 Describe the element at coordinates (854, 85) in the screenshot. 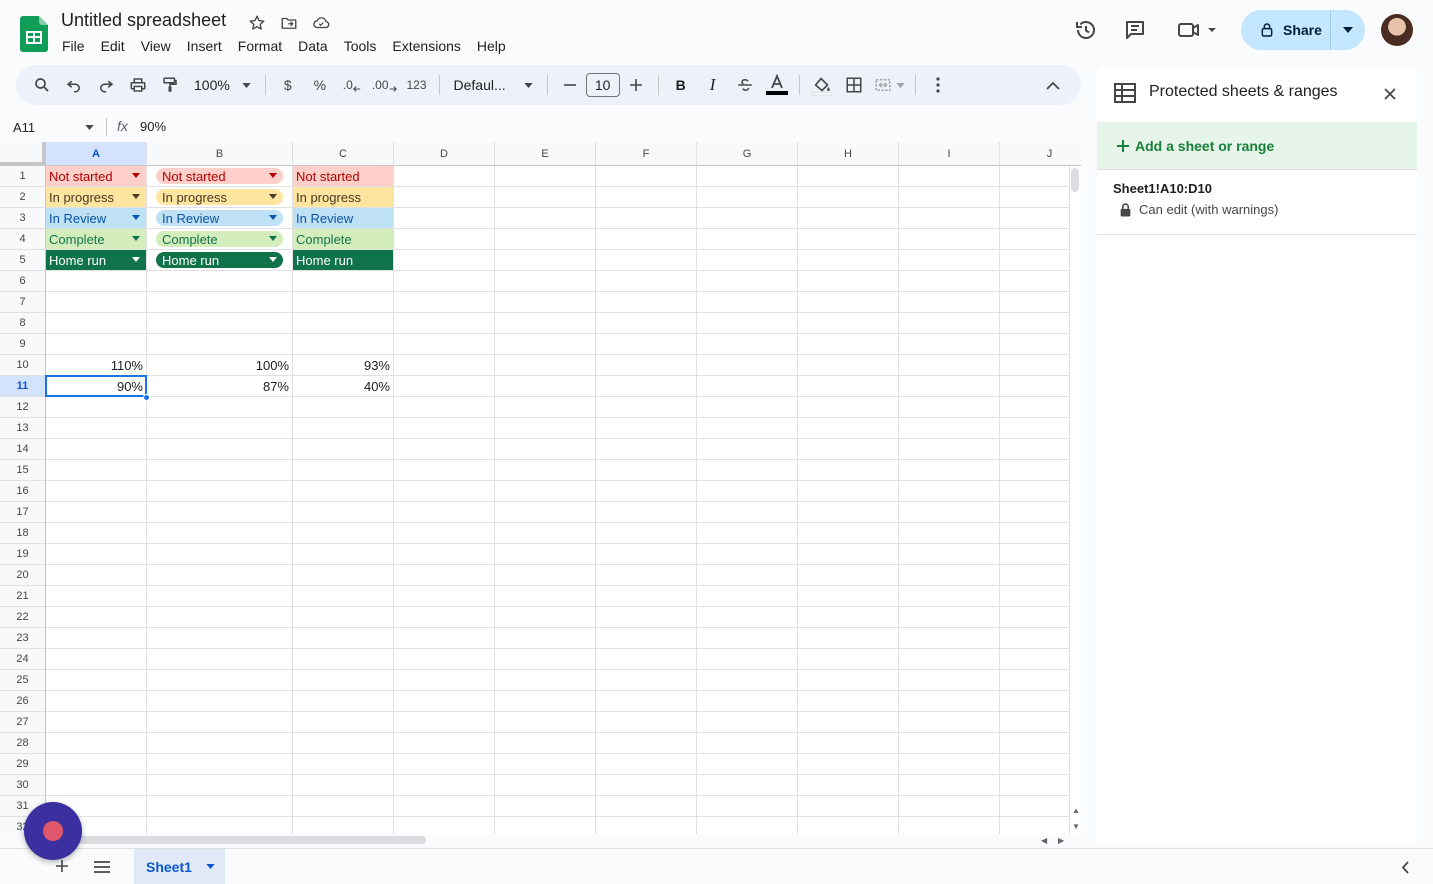

I see `borders-button` at that location.